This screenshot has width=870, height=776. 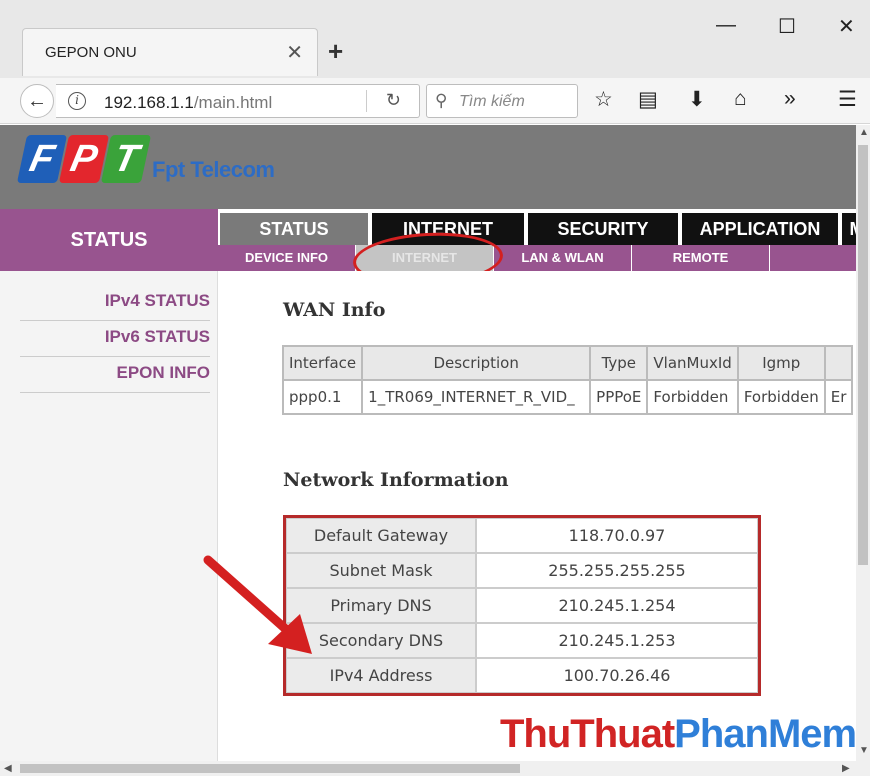 What do you see at coordinates (37, 101) in the screenshot?
I see `back-arrow-icon: ←` at bounding box center [37, 101].